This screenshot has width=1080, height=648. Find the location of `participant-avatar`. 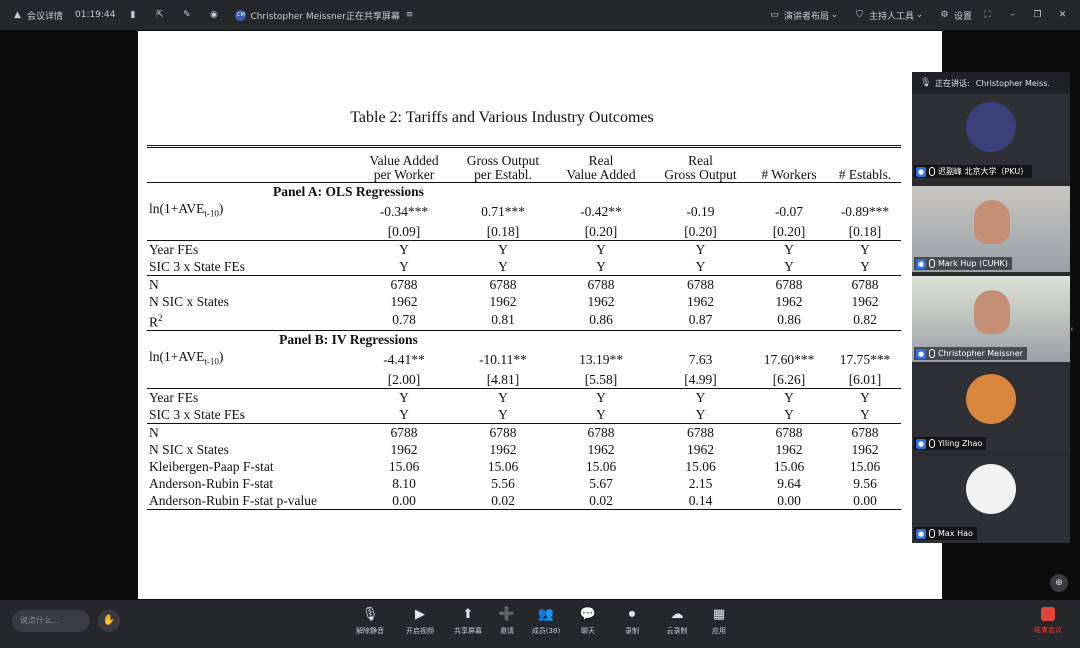

participant-avatar is located at coordinates (991, 489).